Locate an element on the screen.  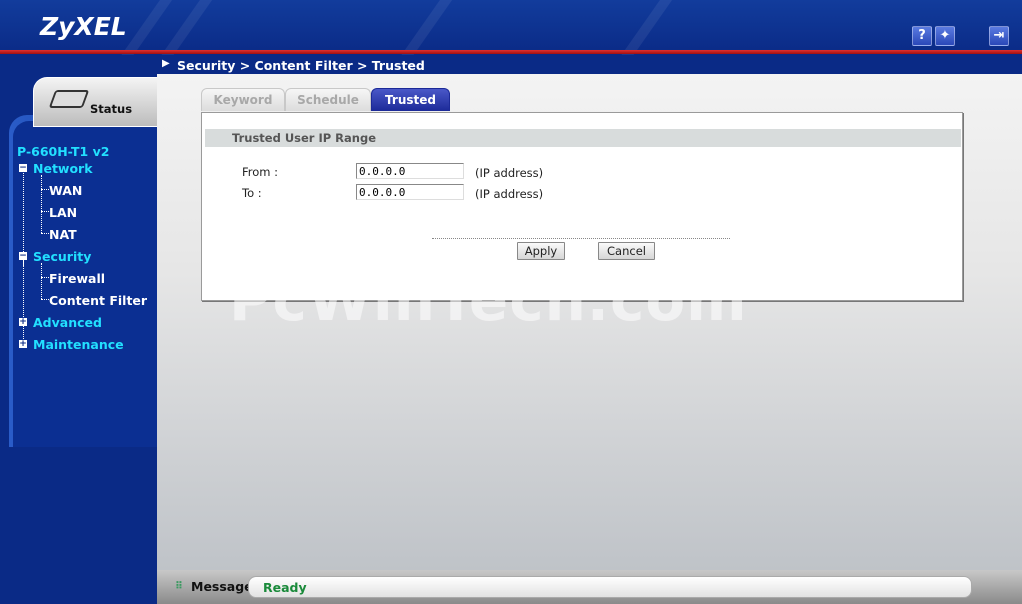
from-label: From : is located at coordinates (260, 172).